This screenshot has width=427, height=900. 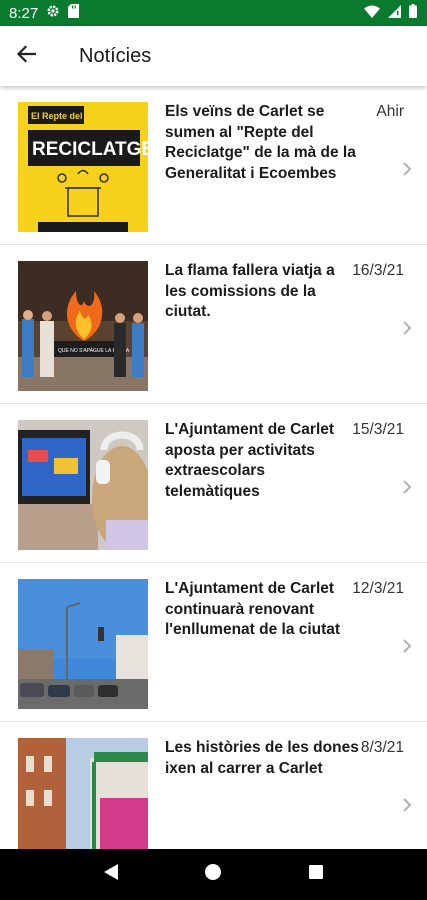 I want to click on system-nav-bar, so click(x=213, y=874).